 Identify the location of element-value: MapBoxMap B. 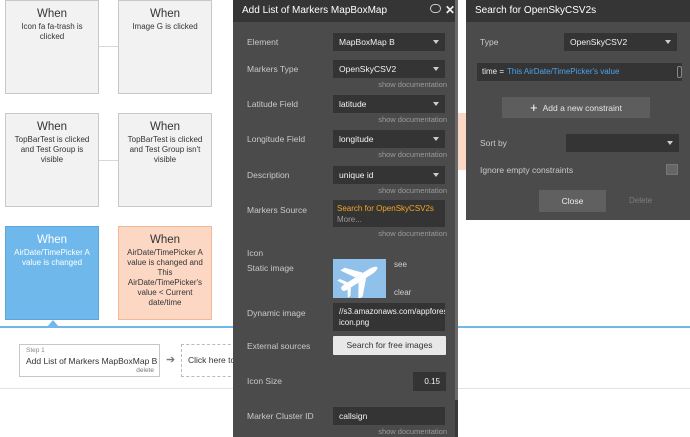
(367, 42).